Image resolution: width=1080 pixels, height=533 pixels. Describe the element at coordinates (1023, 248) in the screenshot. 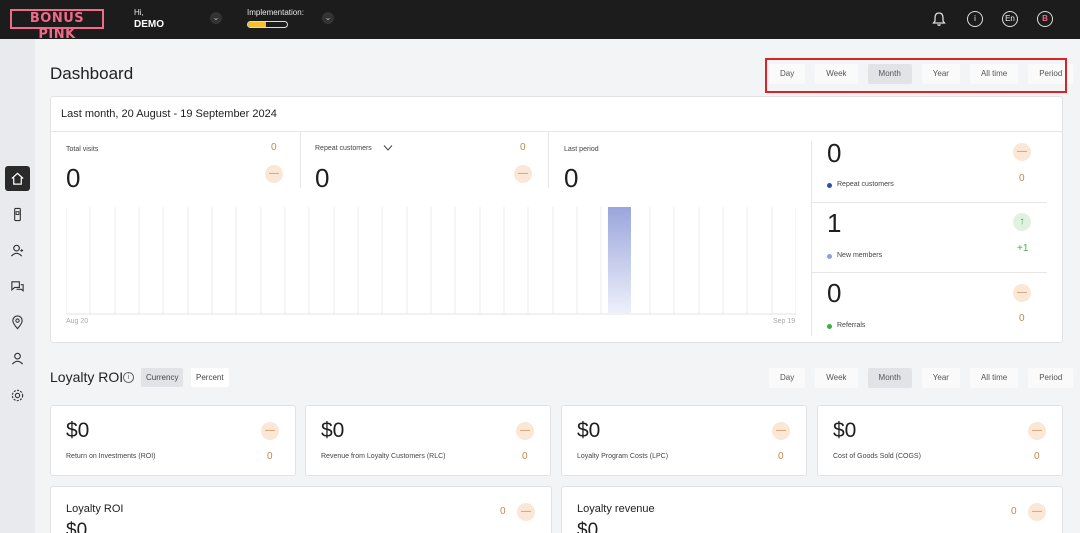

I see `side-stat-delta: +1` at that location.